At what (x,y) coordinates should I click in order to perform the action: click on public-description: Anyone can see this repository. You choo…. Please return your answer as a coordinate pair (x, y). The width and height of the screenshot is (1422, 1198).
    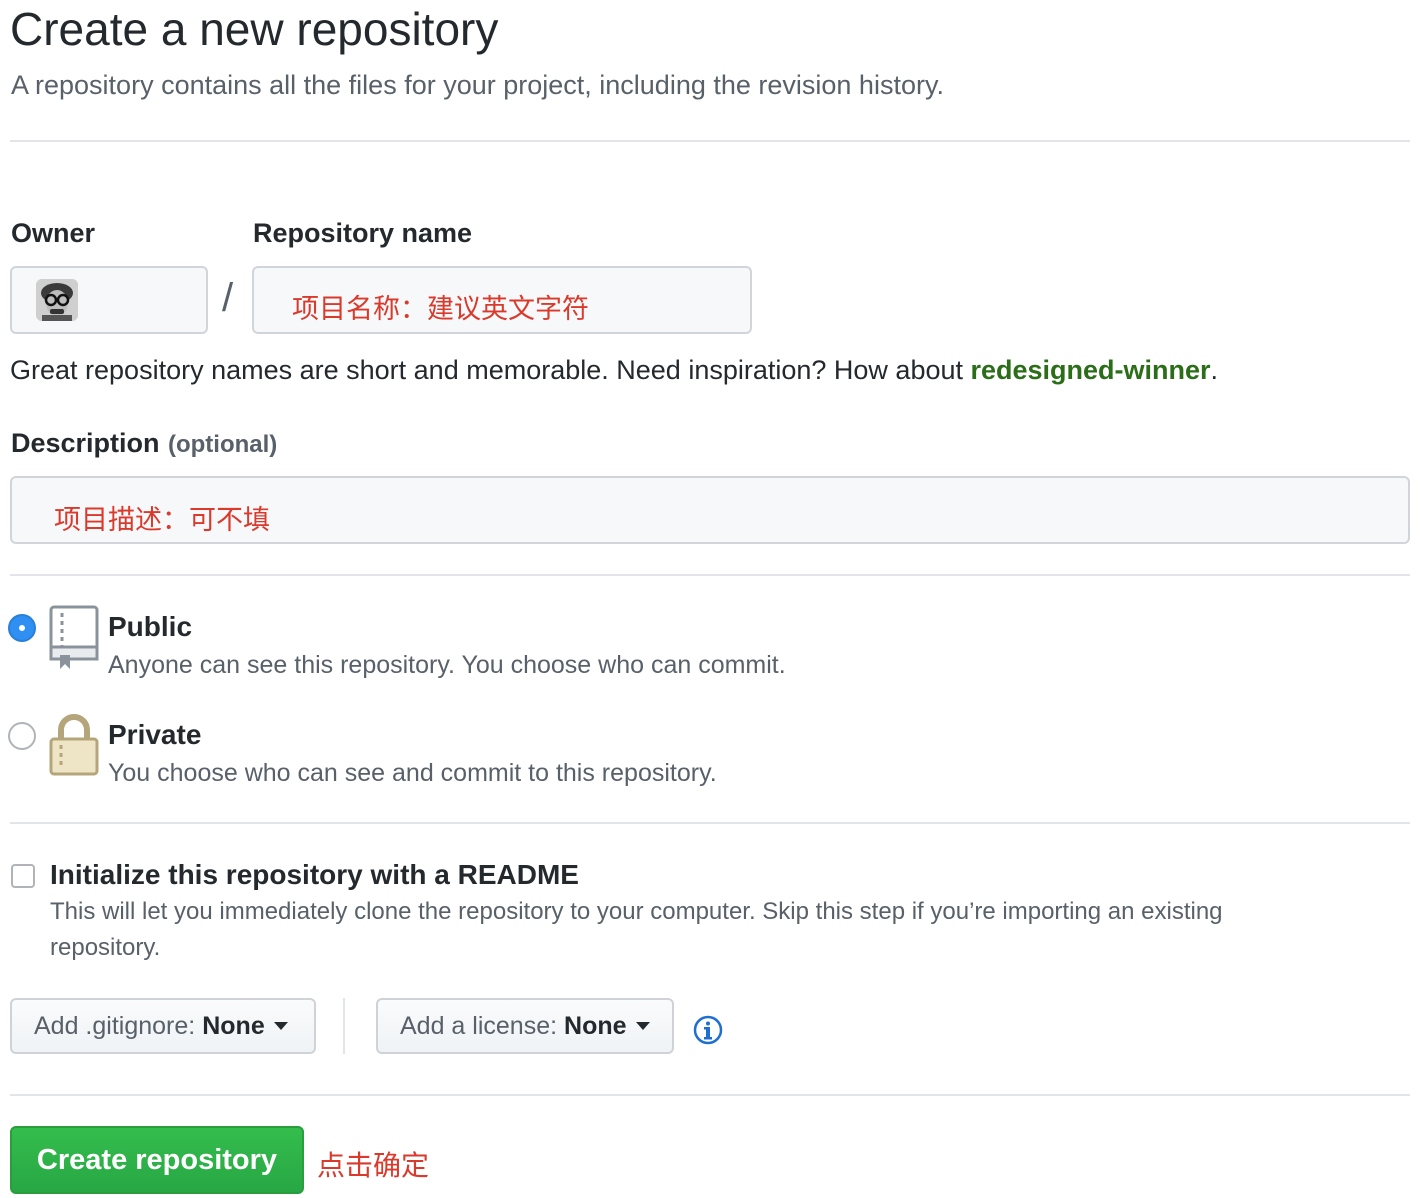
    Looking at the image, I should click on (447, 665).